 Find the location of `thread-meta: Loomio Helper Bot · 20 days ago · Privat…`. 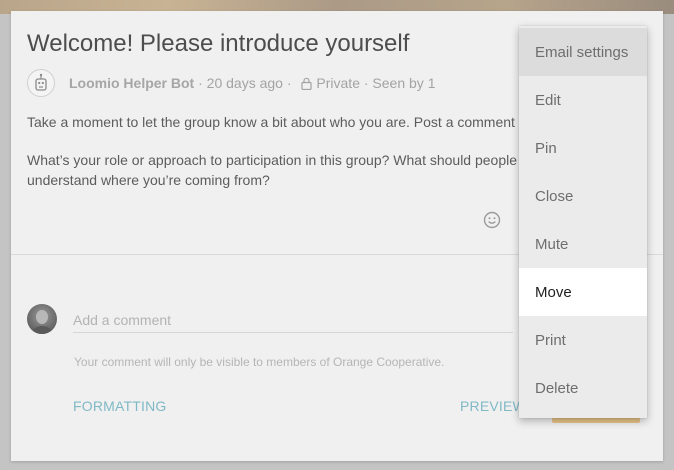

thread-meta: Loomio Helper Bot · 20 days ago · Privat… is located at coordinates (231, 83).